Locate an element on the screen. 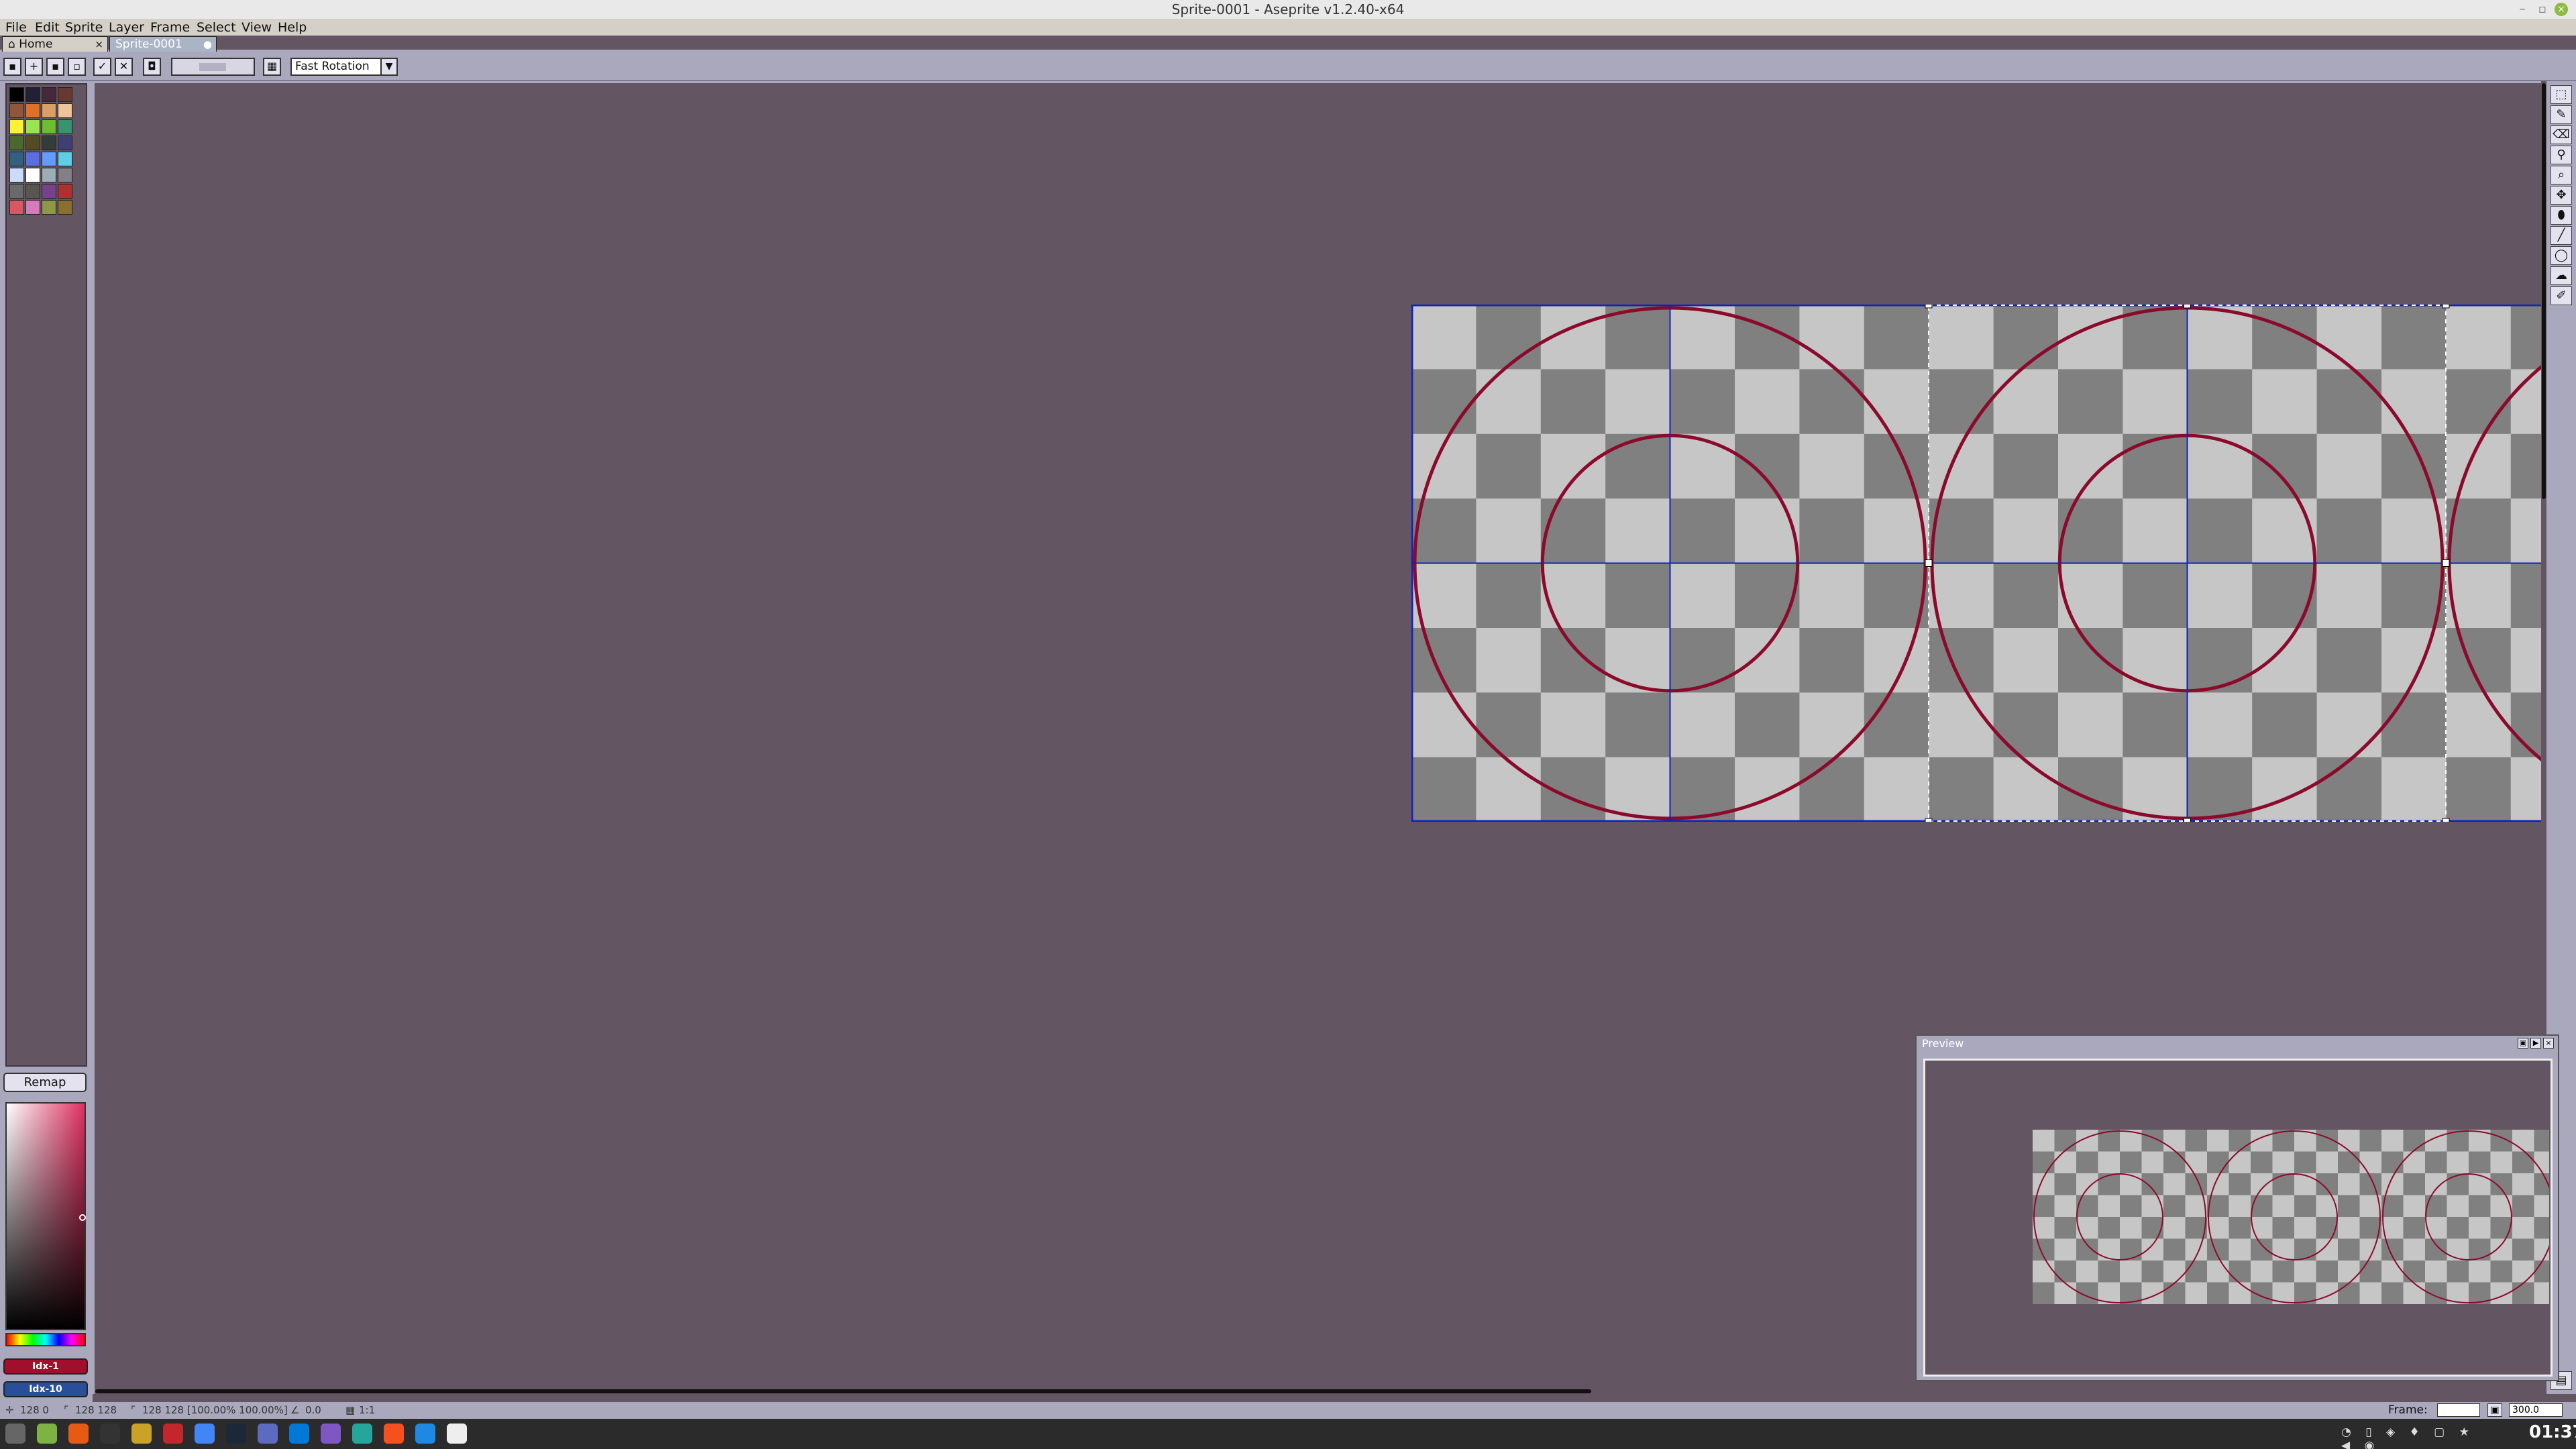 The width and height of the screenshot is (2576, 1449). menu-help: Help is located at coordinates (292, 27).